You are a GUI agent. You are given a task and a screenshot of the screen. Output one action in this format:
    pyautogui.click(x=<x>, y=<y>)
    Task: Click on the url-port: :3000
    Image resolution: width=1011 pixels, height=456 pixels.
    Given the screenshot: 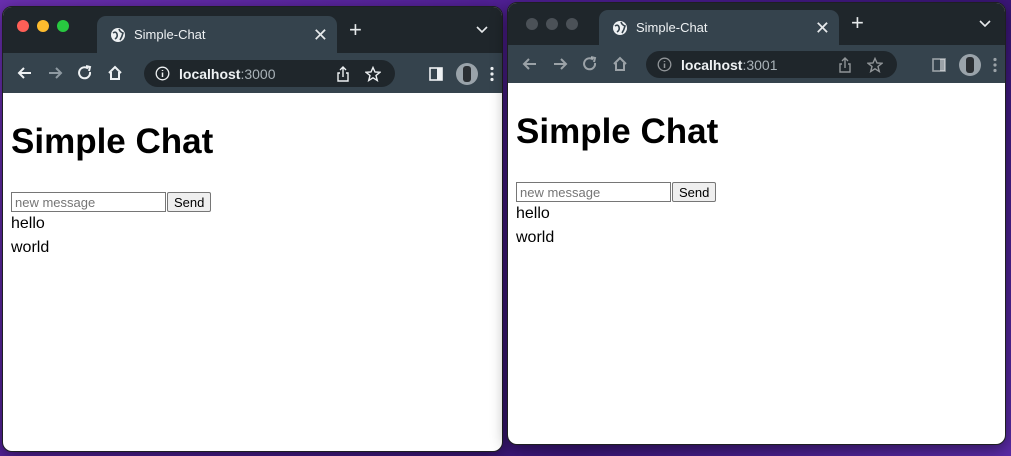 What is the action you would take?
    pyautogui.click(x=258, y=73)
    